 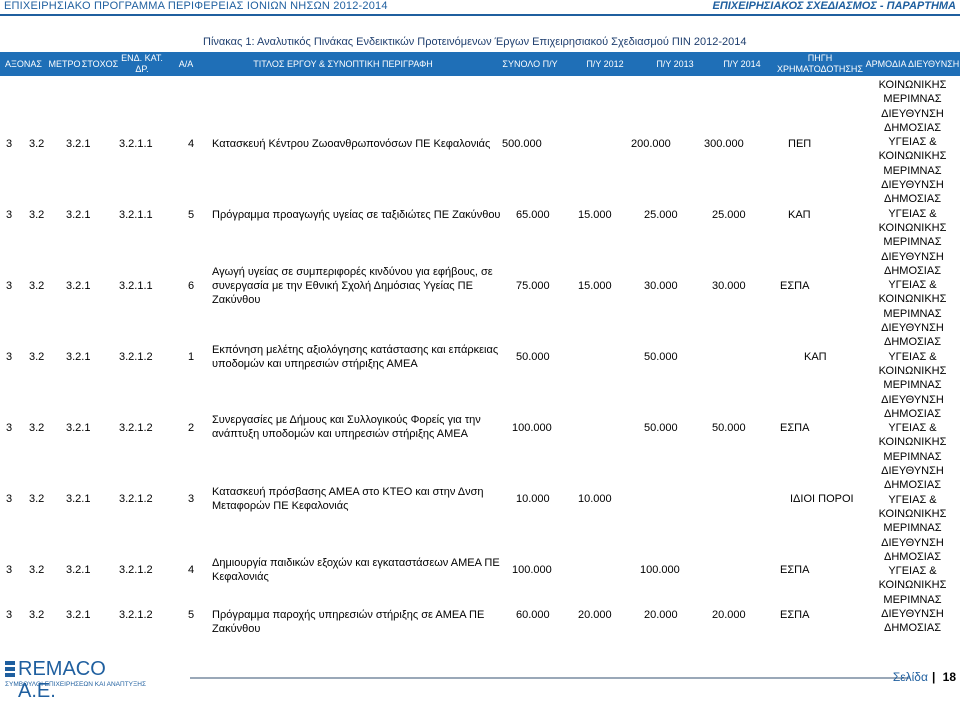 What do you see at coordinates (822, 499) in the screenshot?
I see `cell-pigi: ΙΔΙΟΙ ΠΟΡΟΙ` at bounding box center [822, 499].